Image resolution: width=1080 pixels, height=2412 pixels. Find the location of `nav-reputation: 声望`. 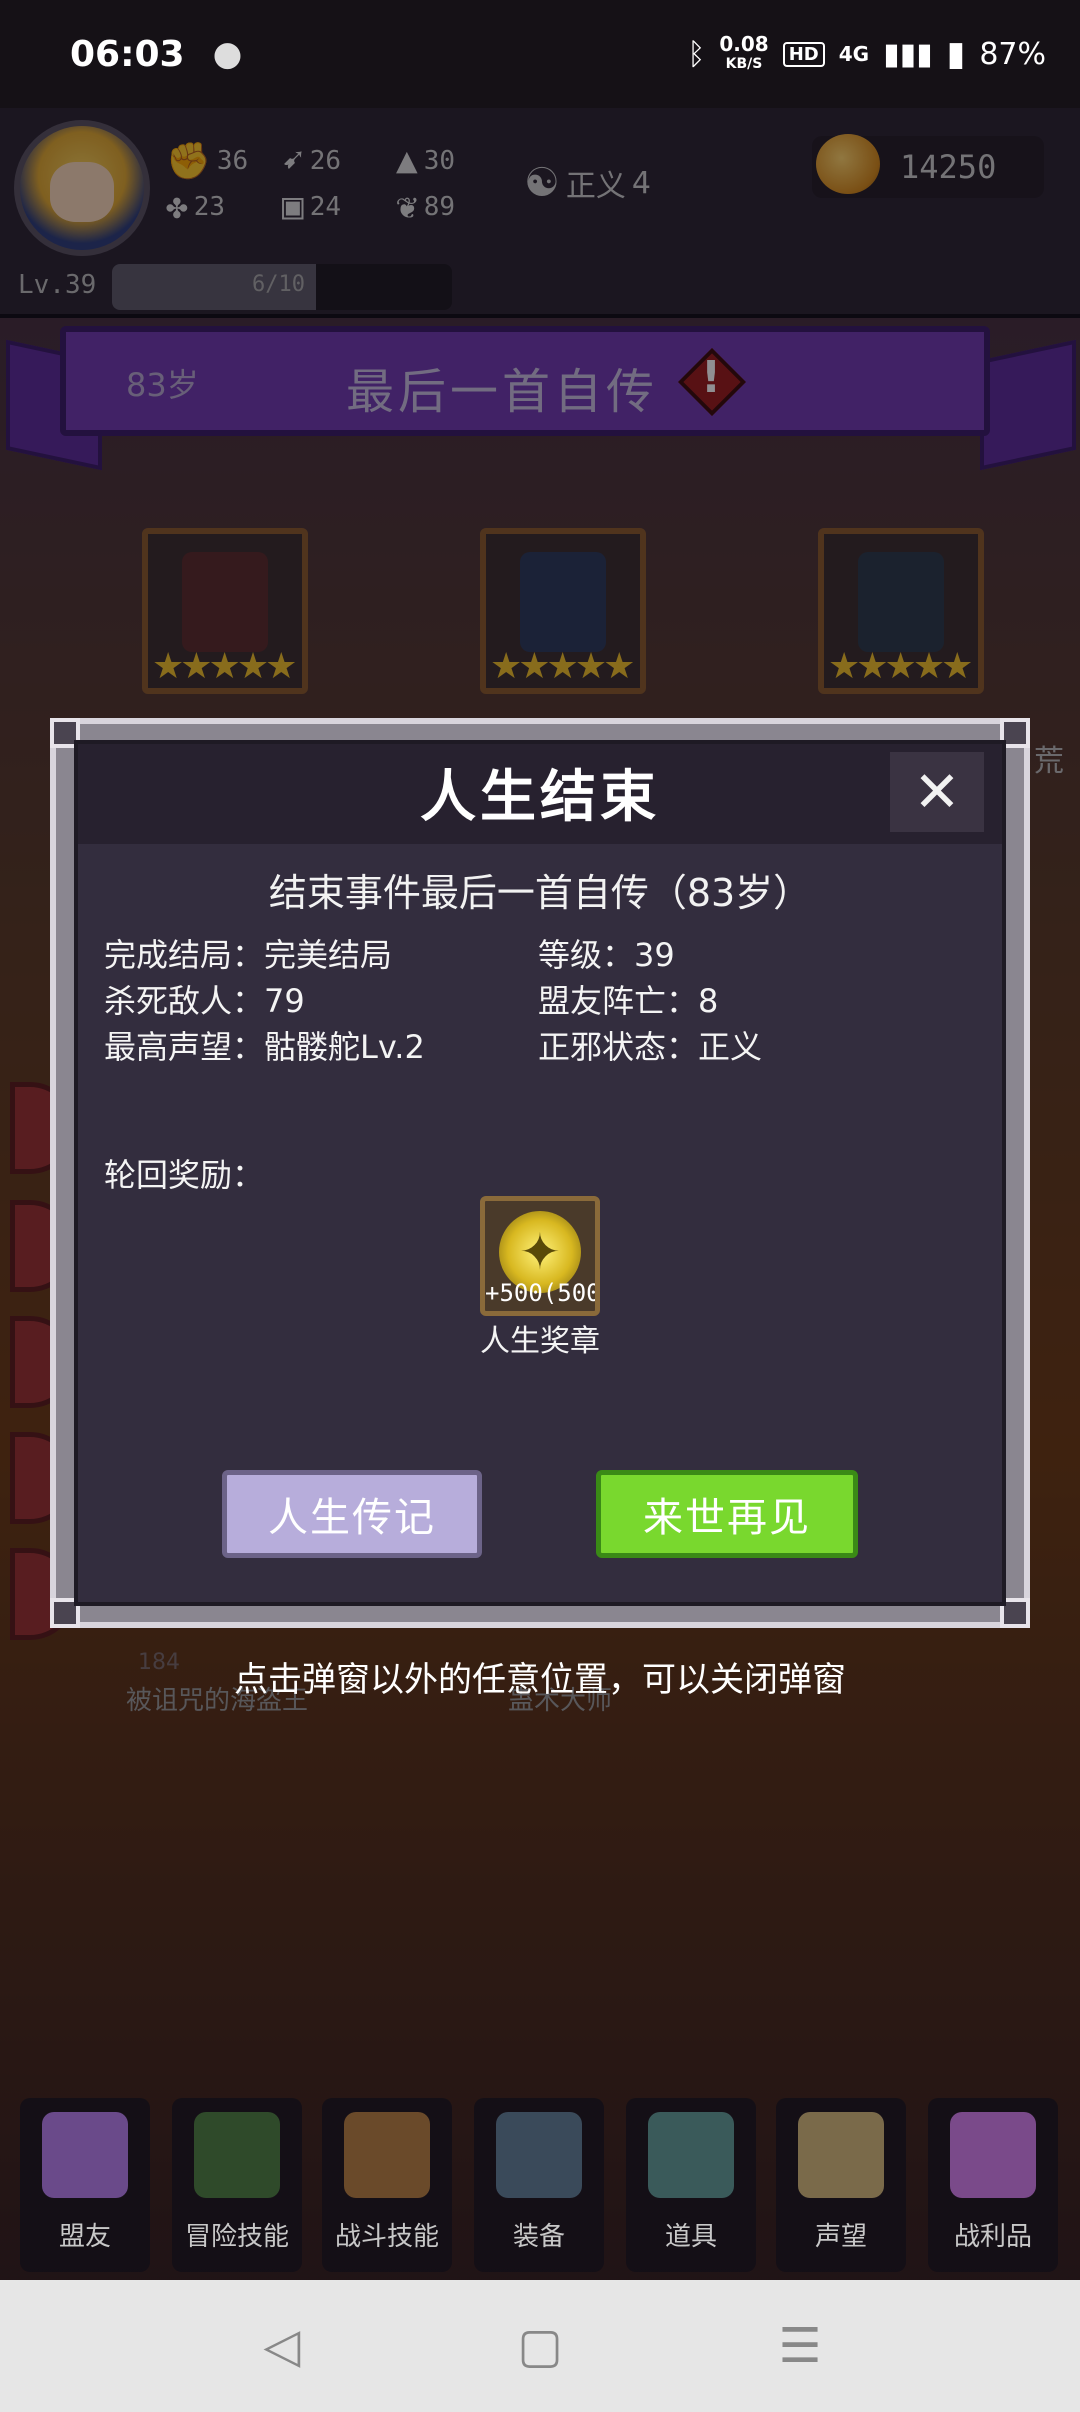

nav-reputation: 声望 is located at coordinates (841, 2185).